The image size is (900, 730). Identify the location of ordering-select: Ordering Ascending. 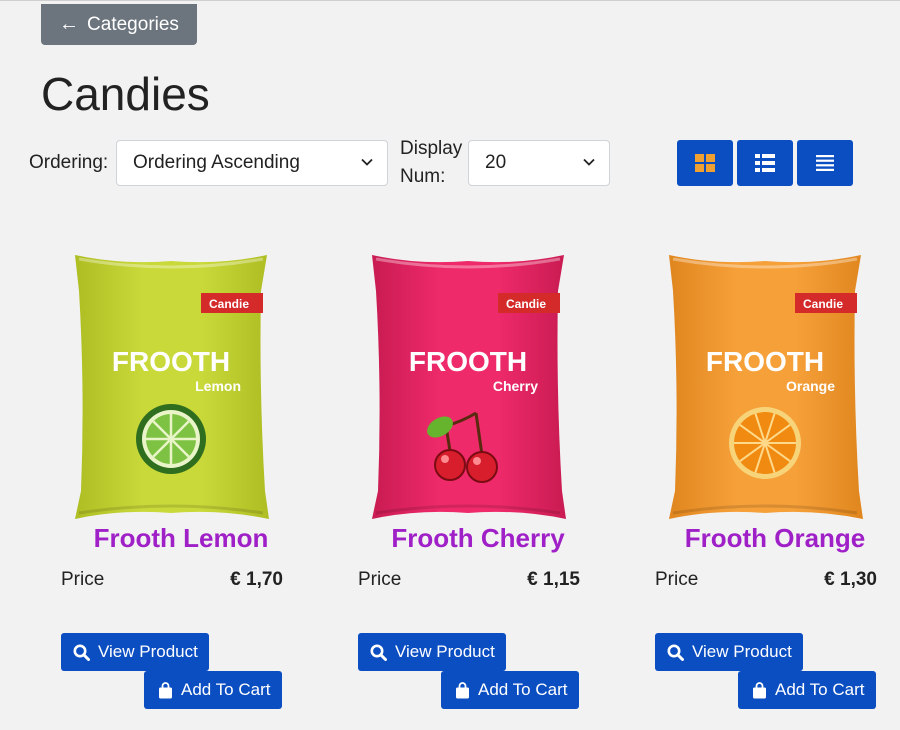
(252, 163).